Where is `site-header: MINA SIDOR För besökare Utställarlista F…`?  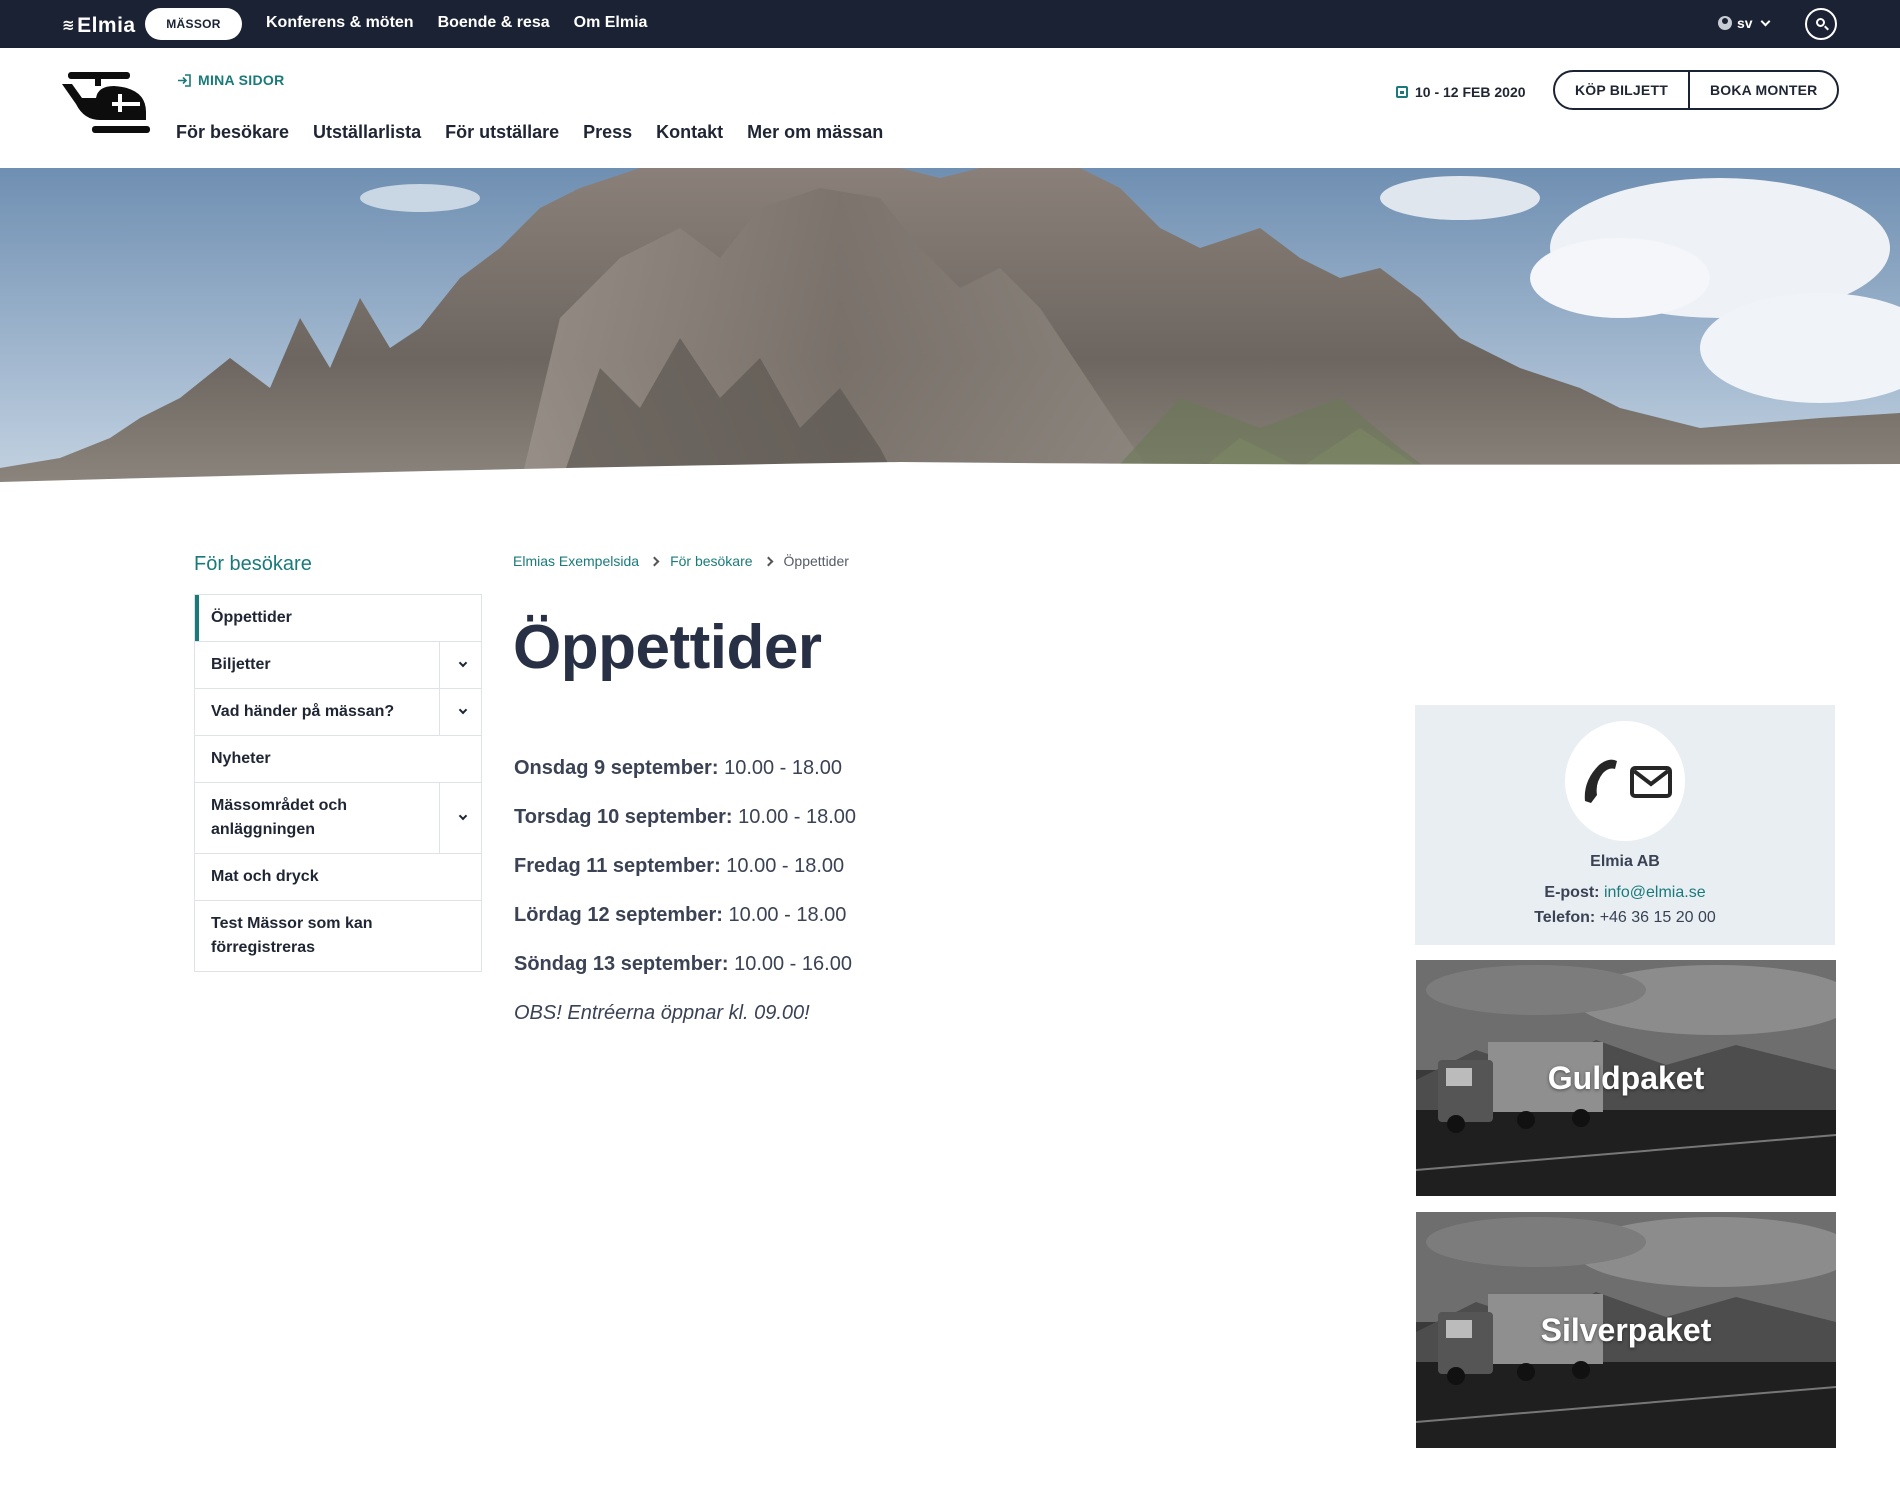 site-header: MINA SIDOR För besökare Utställarlista F… is located at coordinates (950, 108).